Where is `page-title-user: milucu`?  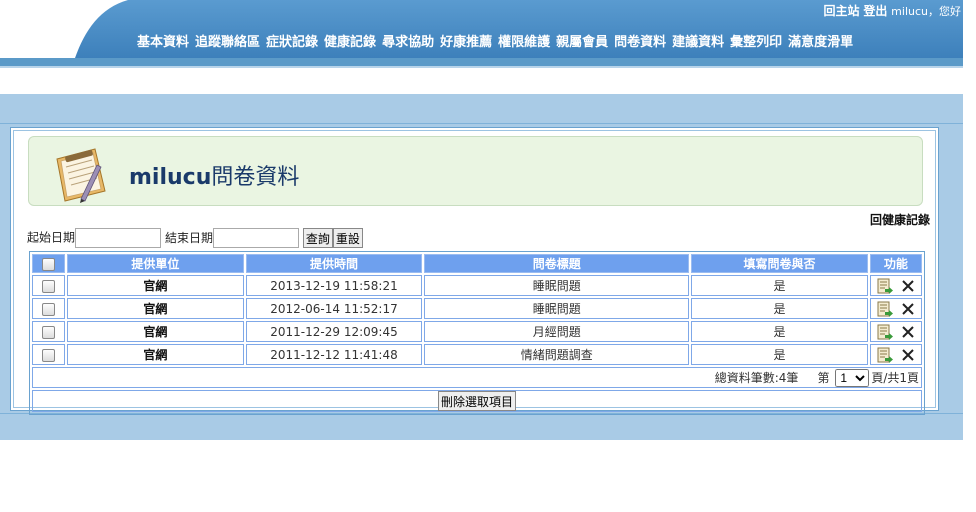
page-title-user: milucu is located at coordinates (170, 177).